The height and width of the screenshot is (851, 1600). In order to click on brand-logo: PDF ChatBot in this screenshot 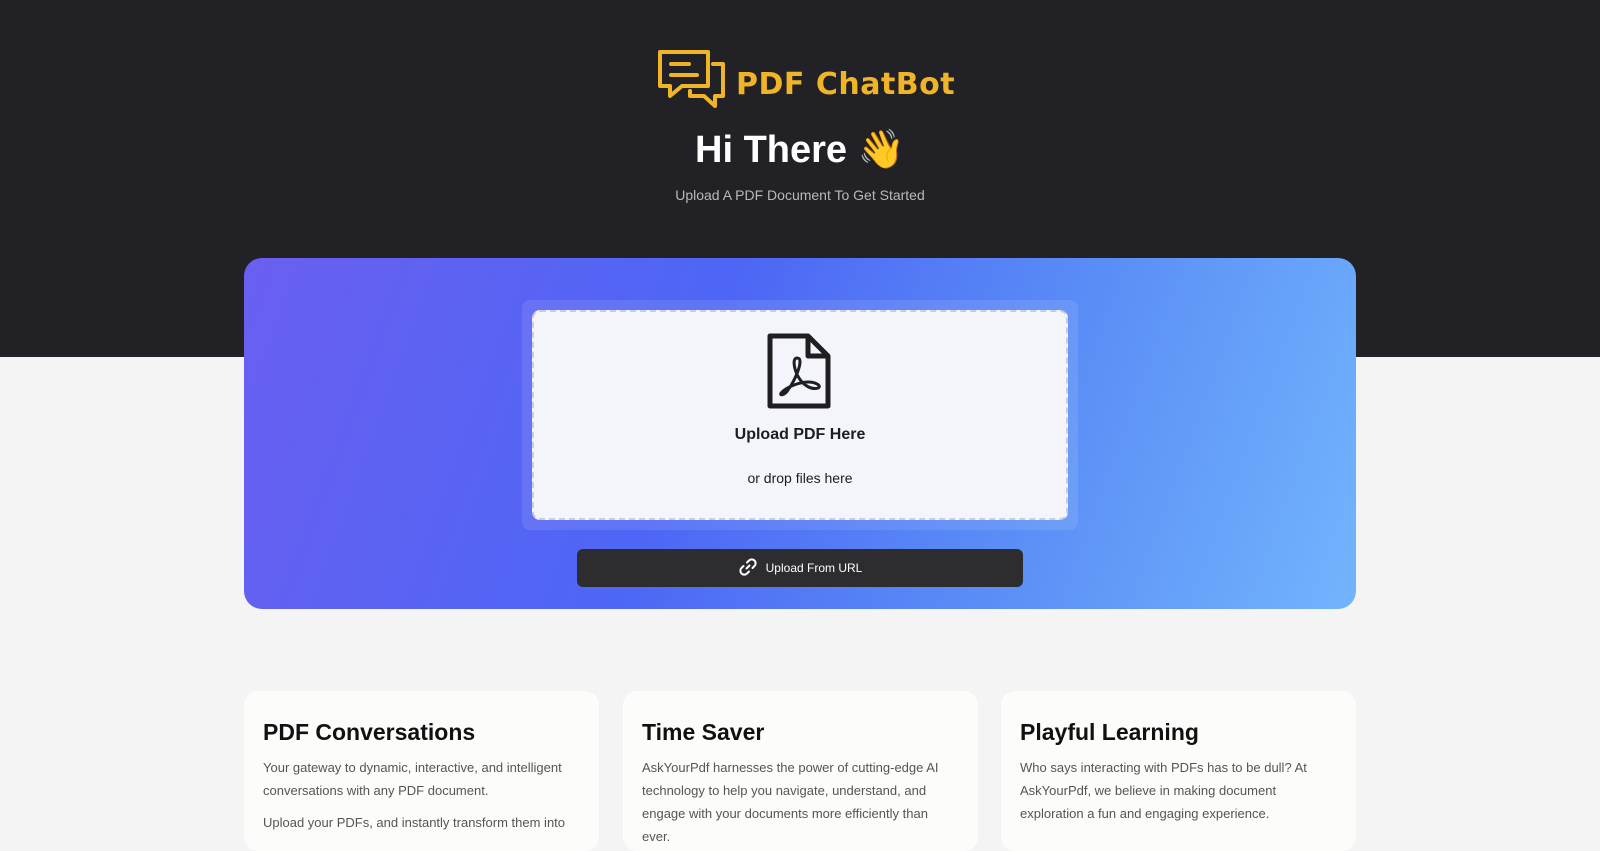, I will do `click(805, 79)`.